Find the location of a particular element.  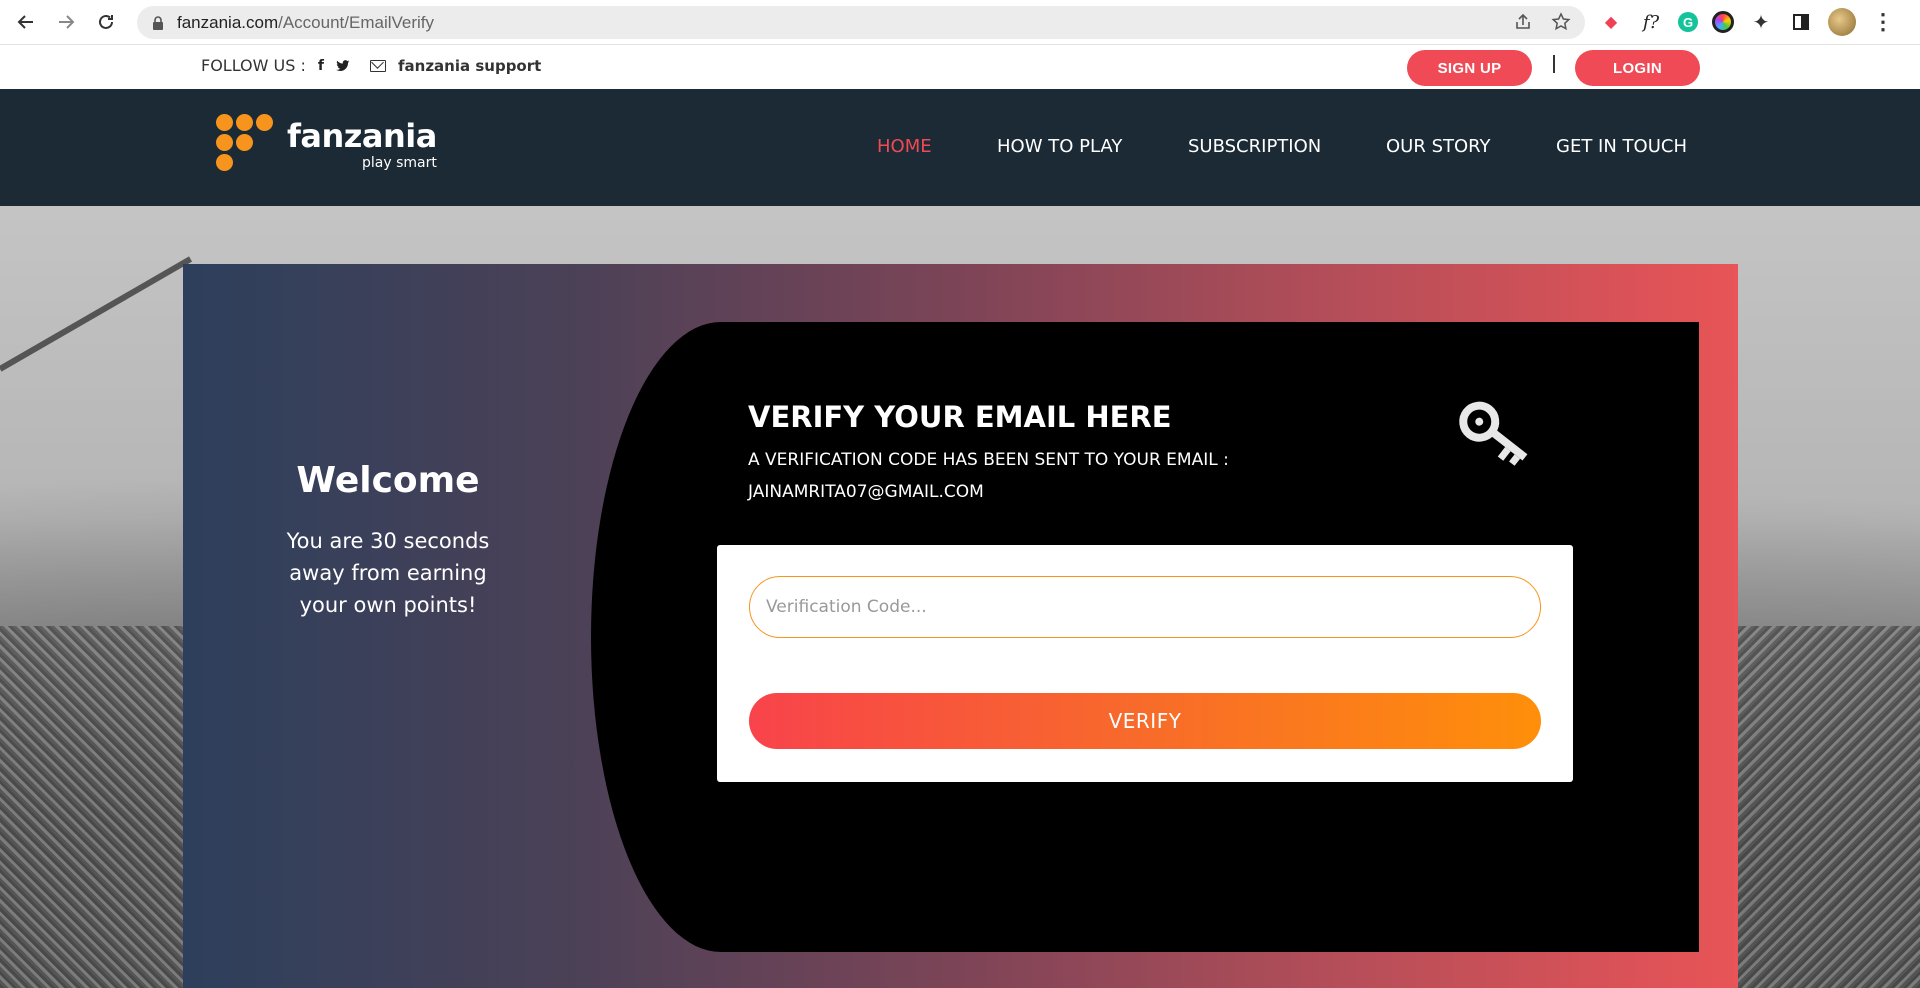

nav-item-home: HOME is located at coordinates (904, 146).